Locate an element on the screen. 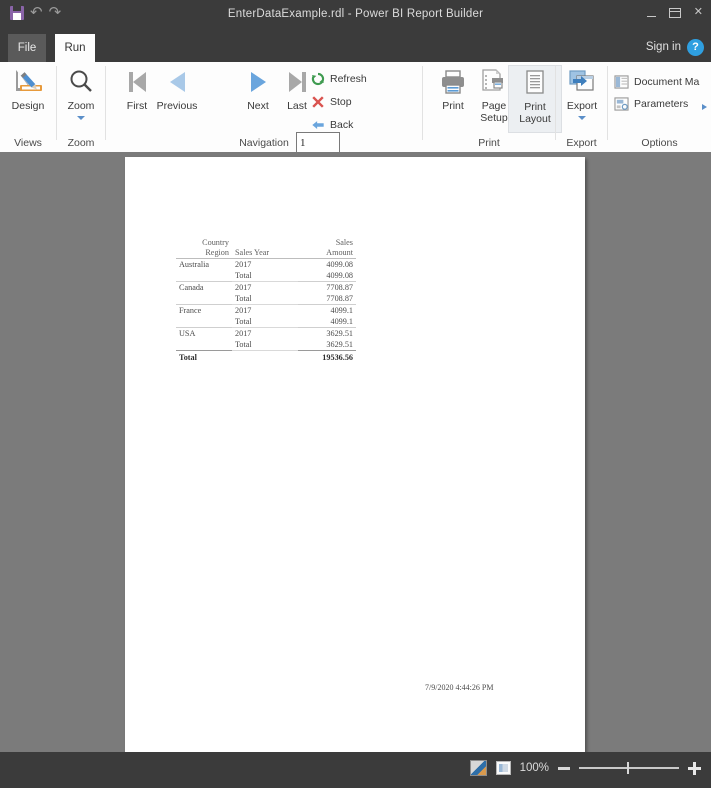 The width and height of the screenshot is (711, 788). group-label-export: Export is located at coordinates (581, 143).